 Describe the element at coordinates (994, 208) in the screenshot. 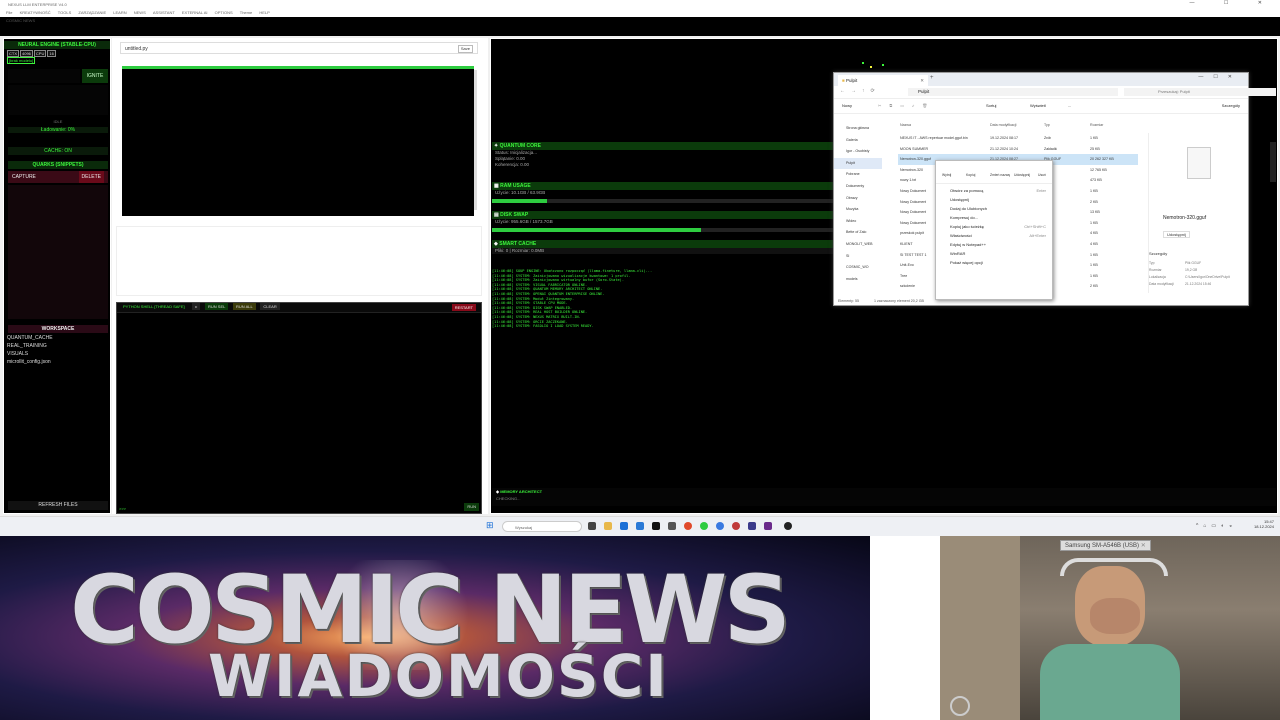

I see `context-menu-item: Dodaj do Ulubionych` at that location.